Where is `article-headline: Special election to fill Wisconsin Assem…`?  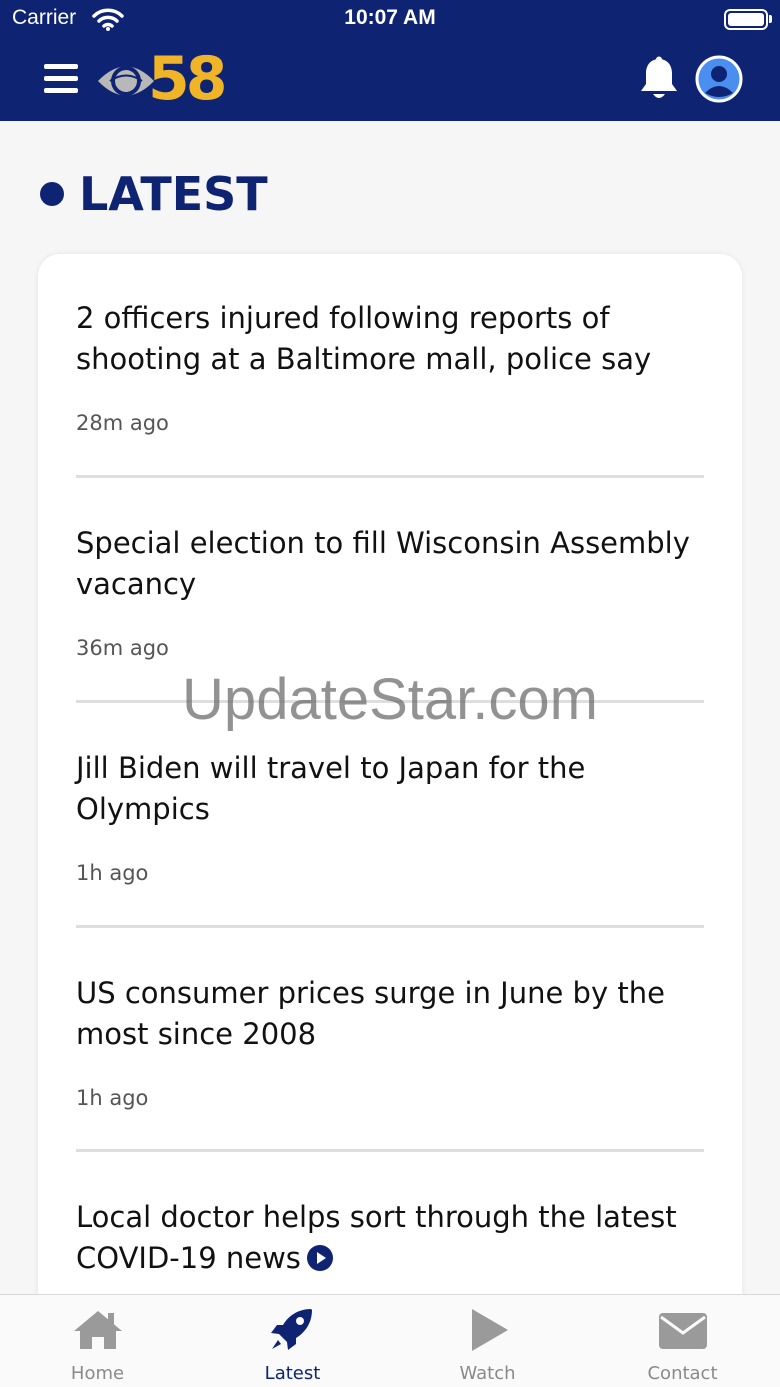 article-headline: Special election to fill Wisconsin Assem… is located at coordinates (383, 563).